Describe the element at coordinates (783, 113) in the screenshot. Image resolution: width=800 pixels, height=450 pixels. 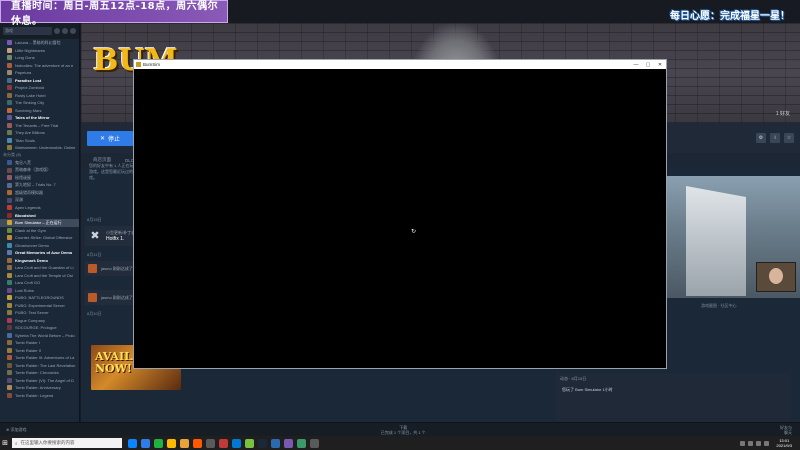
I see `friends-playing-count: 1 好友` at that location.